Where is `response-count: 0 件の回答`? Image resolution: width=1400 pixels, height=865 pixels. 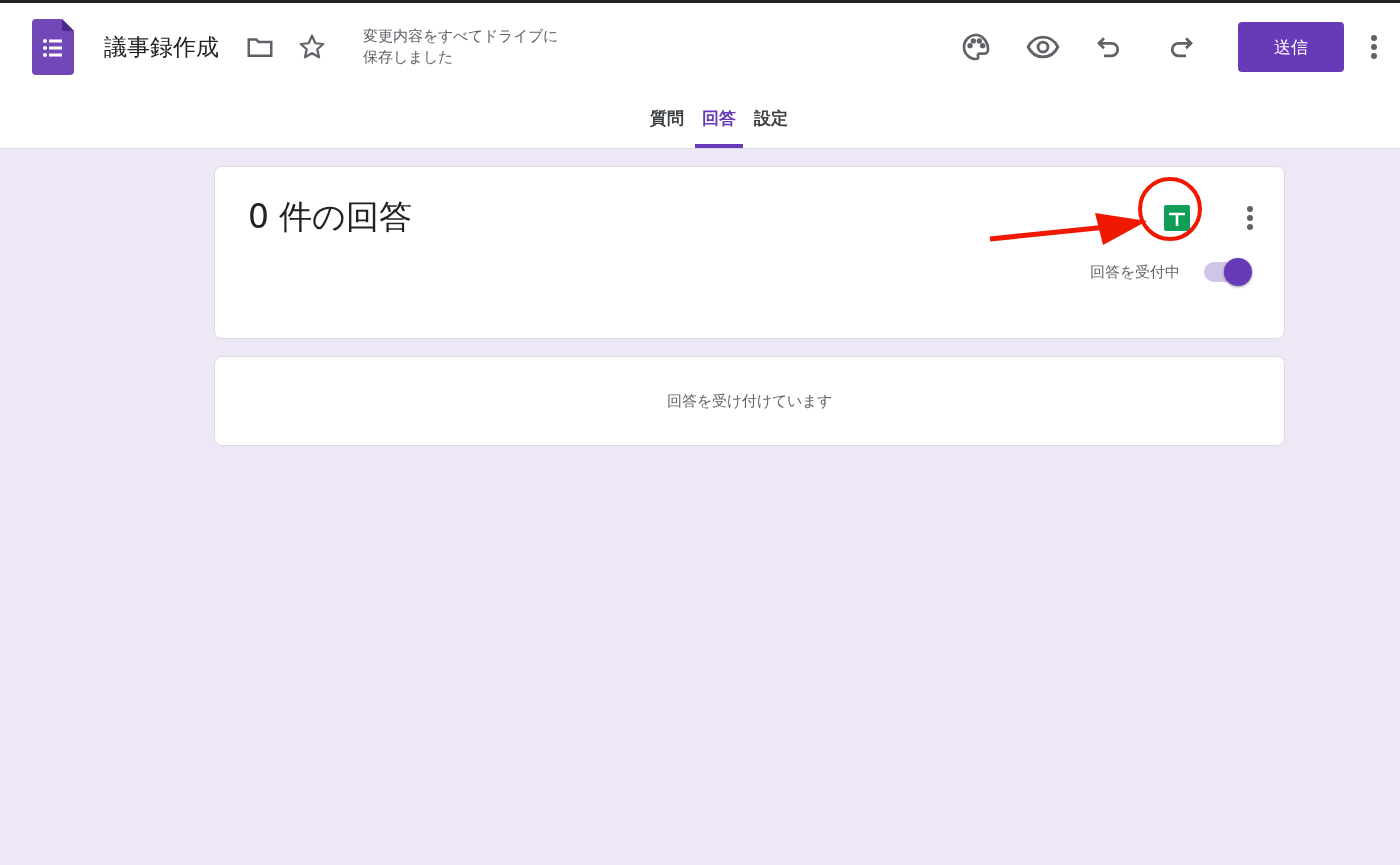
response-count: 0 件の回答 is located at coordinates (330, 217).